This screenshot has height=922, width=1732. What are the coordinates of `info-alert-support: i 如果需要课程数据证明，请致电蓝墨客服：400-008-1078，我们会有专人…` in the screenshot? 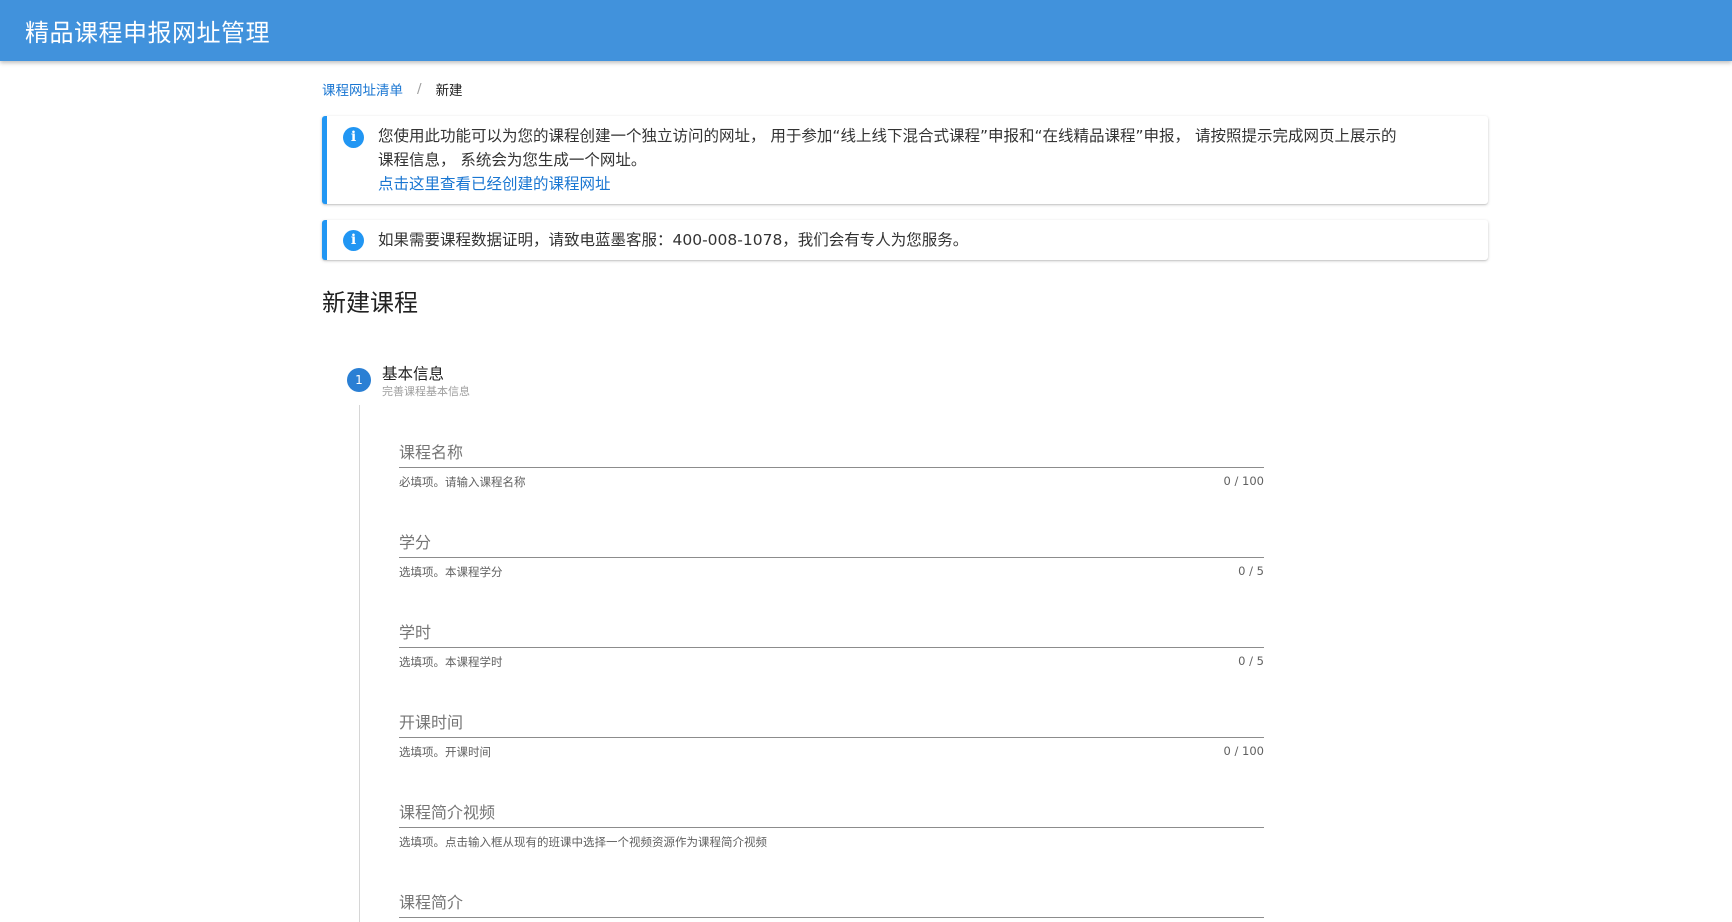 It's located at (905, 240).